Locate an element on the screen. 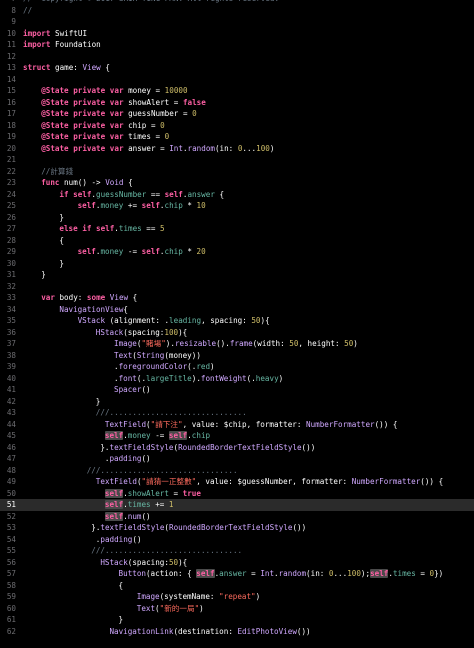 The image size is (474, 648). code-token: showAlert = is located at coordinates (153, 102).